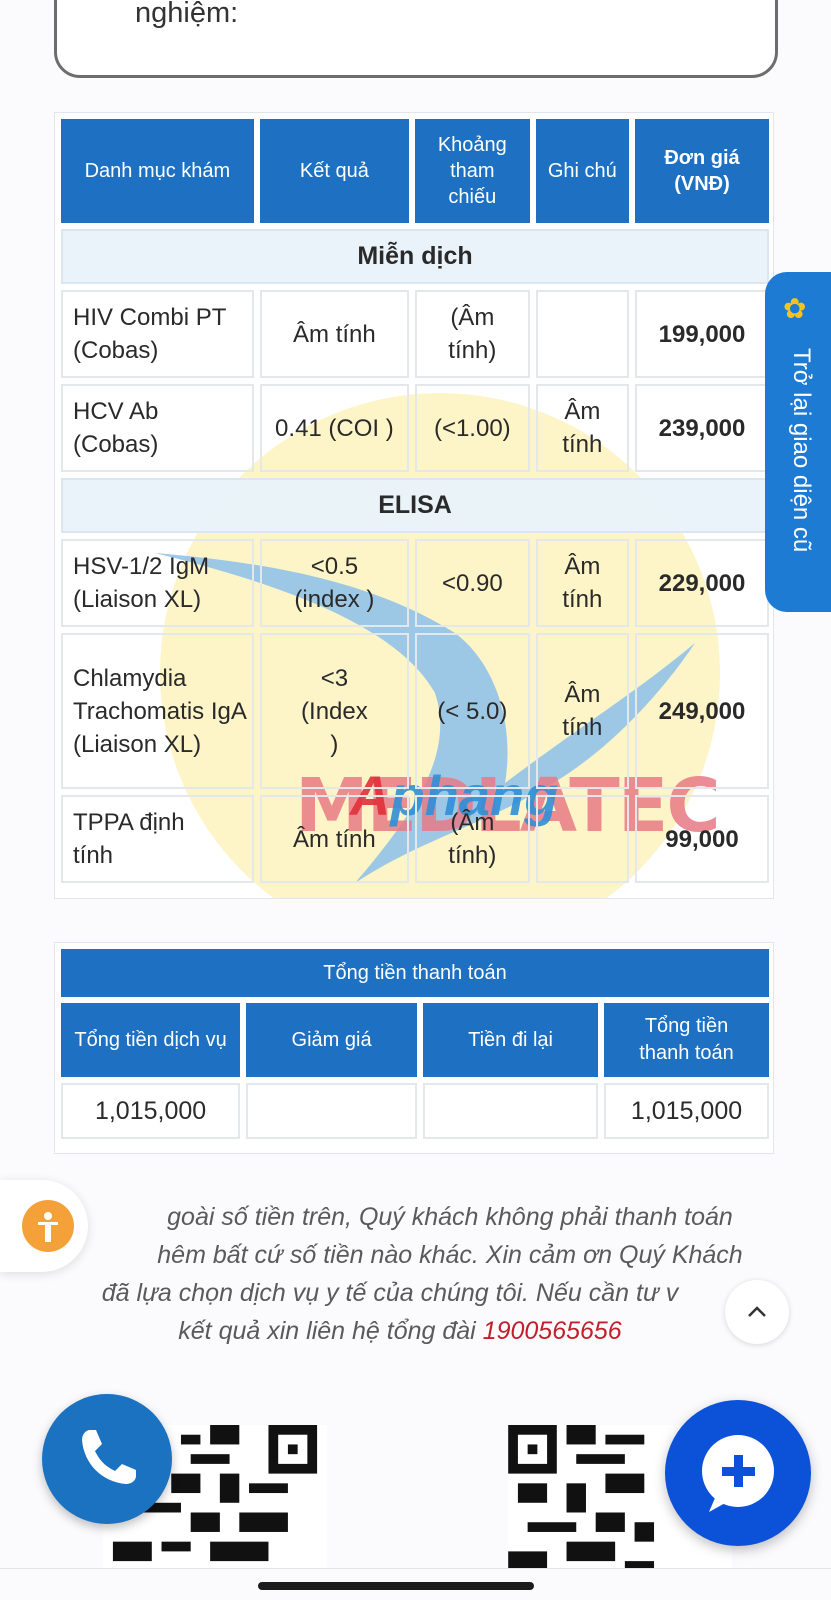 The height and width of the screenshot is (1600, 831). I want to click on totals-title: Tổng tiền thanh toán, so click(415, 973).